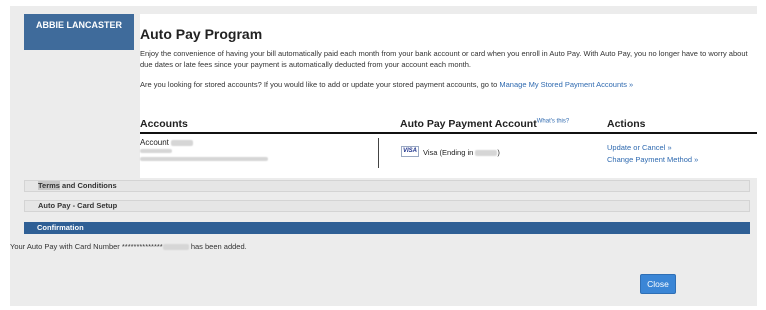 The image size is (766, 310). I want to click on confirmation-header-label: Confirmation, so click(60, 227).